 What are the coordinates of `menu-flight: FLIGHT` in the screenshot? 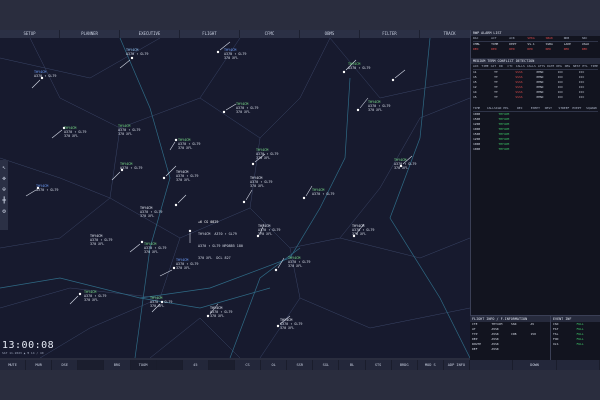 It's located at (210, 34).